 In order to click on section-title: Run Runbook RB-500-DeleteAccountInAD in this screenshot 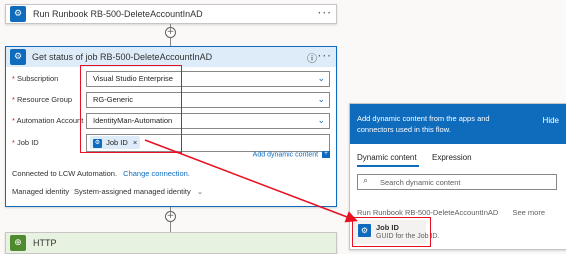, I will do `click(428, 212)`.